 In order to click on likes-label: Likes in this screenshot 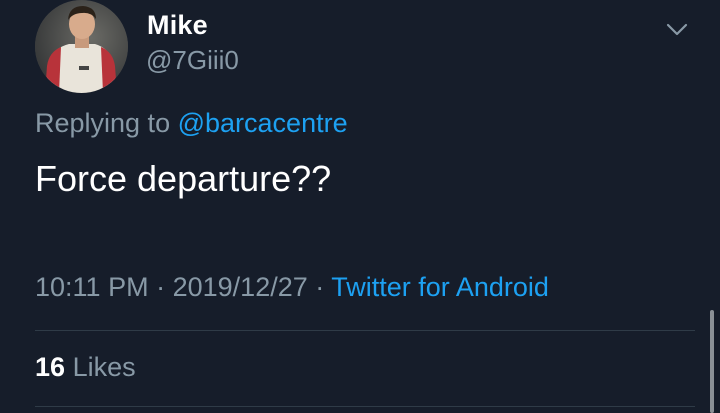, I will do `click(104, 367)`.